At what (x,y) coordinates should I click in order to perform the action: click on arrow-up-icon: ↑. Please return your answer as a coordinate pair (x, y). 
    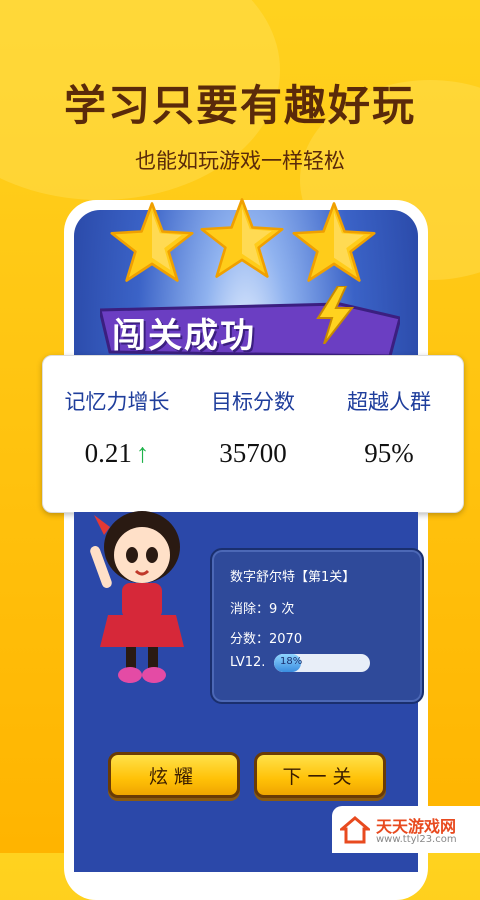
    Looking at the image, I should click on (142, 453).